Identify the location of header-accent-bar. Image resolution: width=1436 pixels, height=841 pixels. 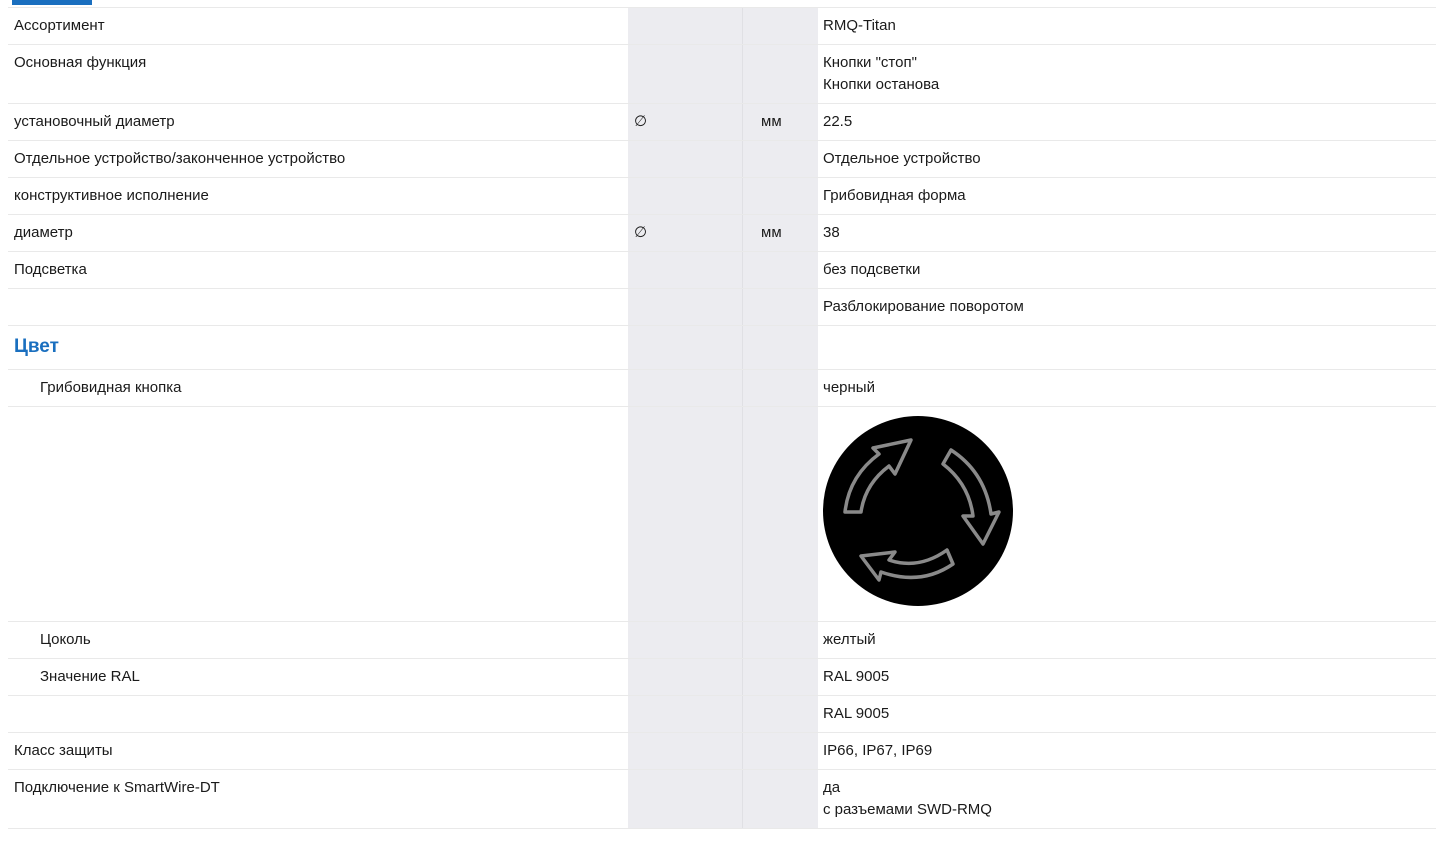
(52, 2).